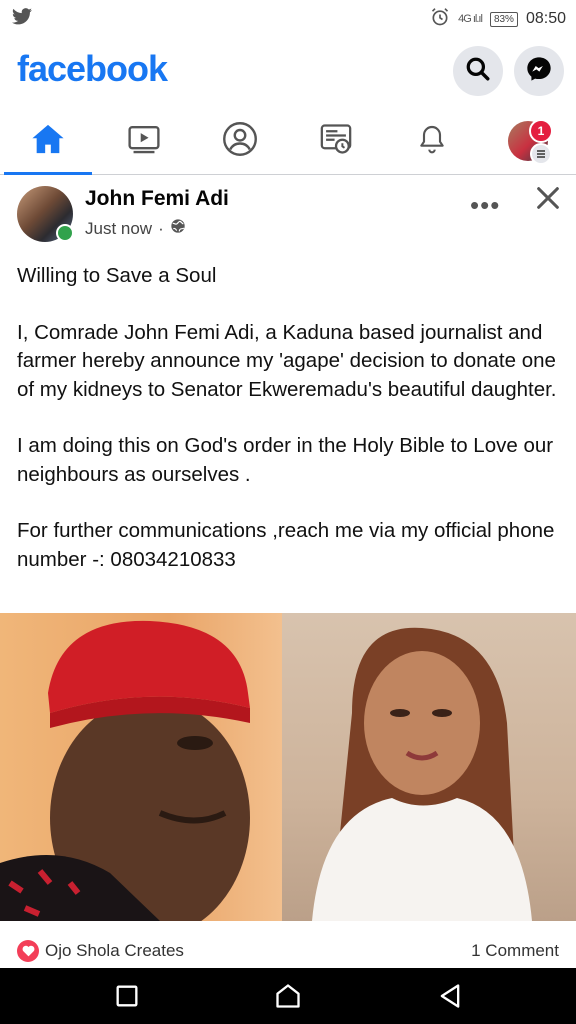 This screenshot has width=576, height=1024. I want to click on news-feed-icon, so click(336, 141).